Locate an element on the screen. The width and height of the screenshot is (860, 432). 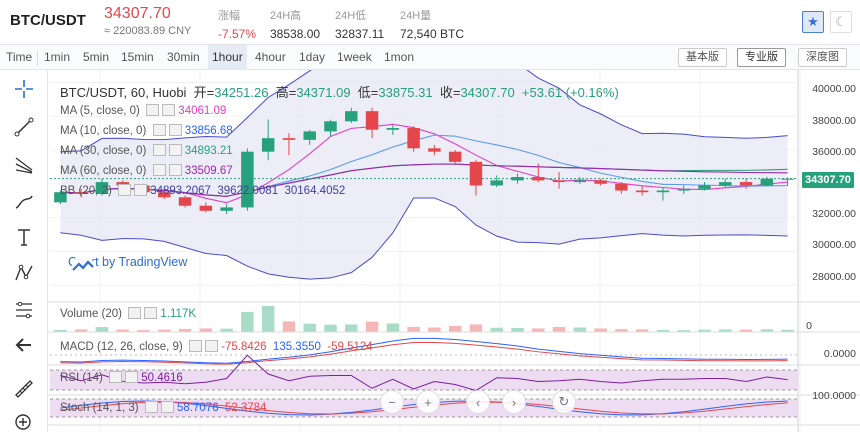
depth-chart-button: 深度图 is located at coordinates (822, 57).